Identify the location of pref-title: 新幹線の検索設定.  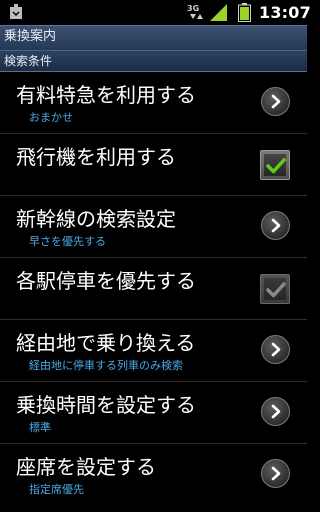
(96, 219).